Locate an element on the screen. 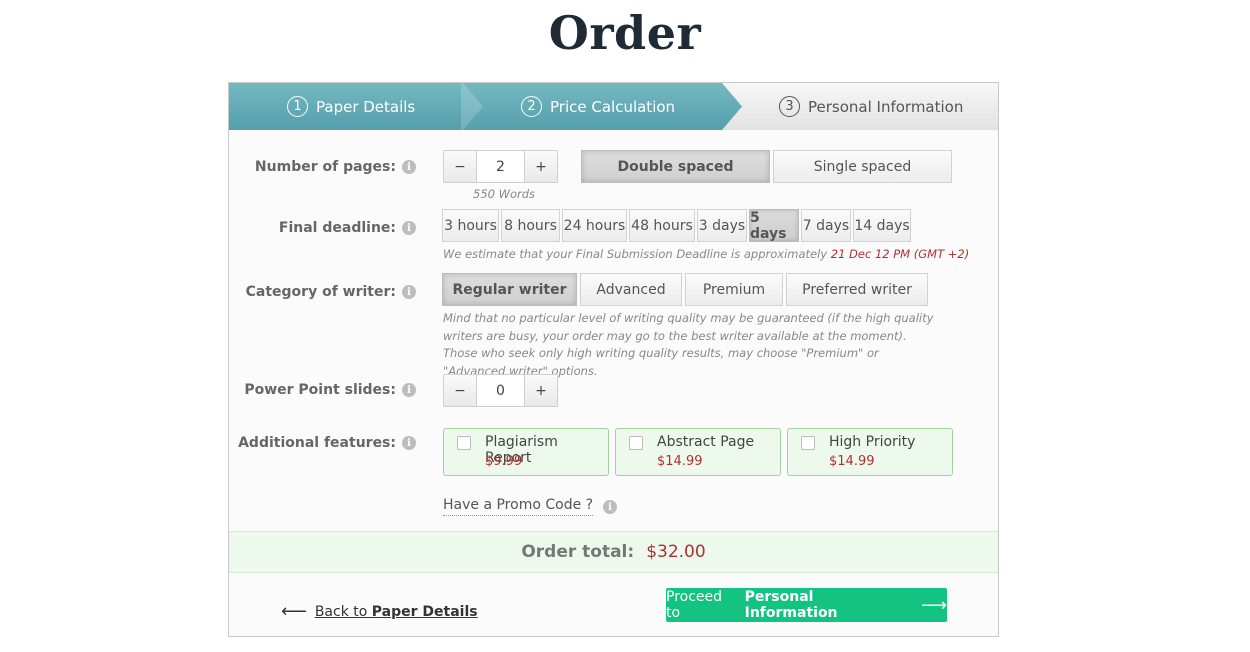 This screenshot has width=1250, height=652. pages-label: Number of pages: i is located at coordinates (335, 167).